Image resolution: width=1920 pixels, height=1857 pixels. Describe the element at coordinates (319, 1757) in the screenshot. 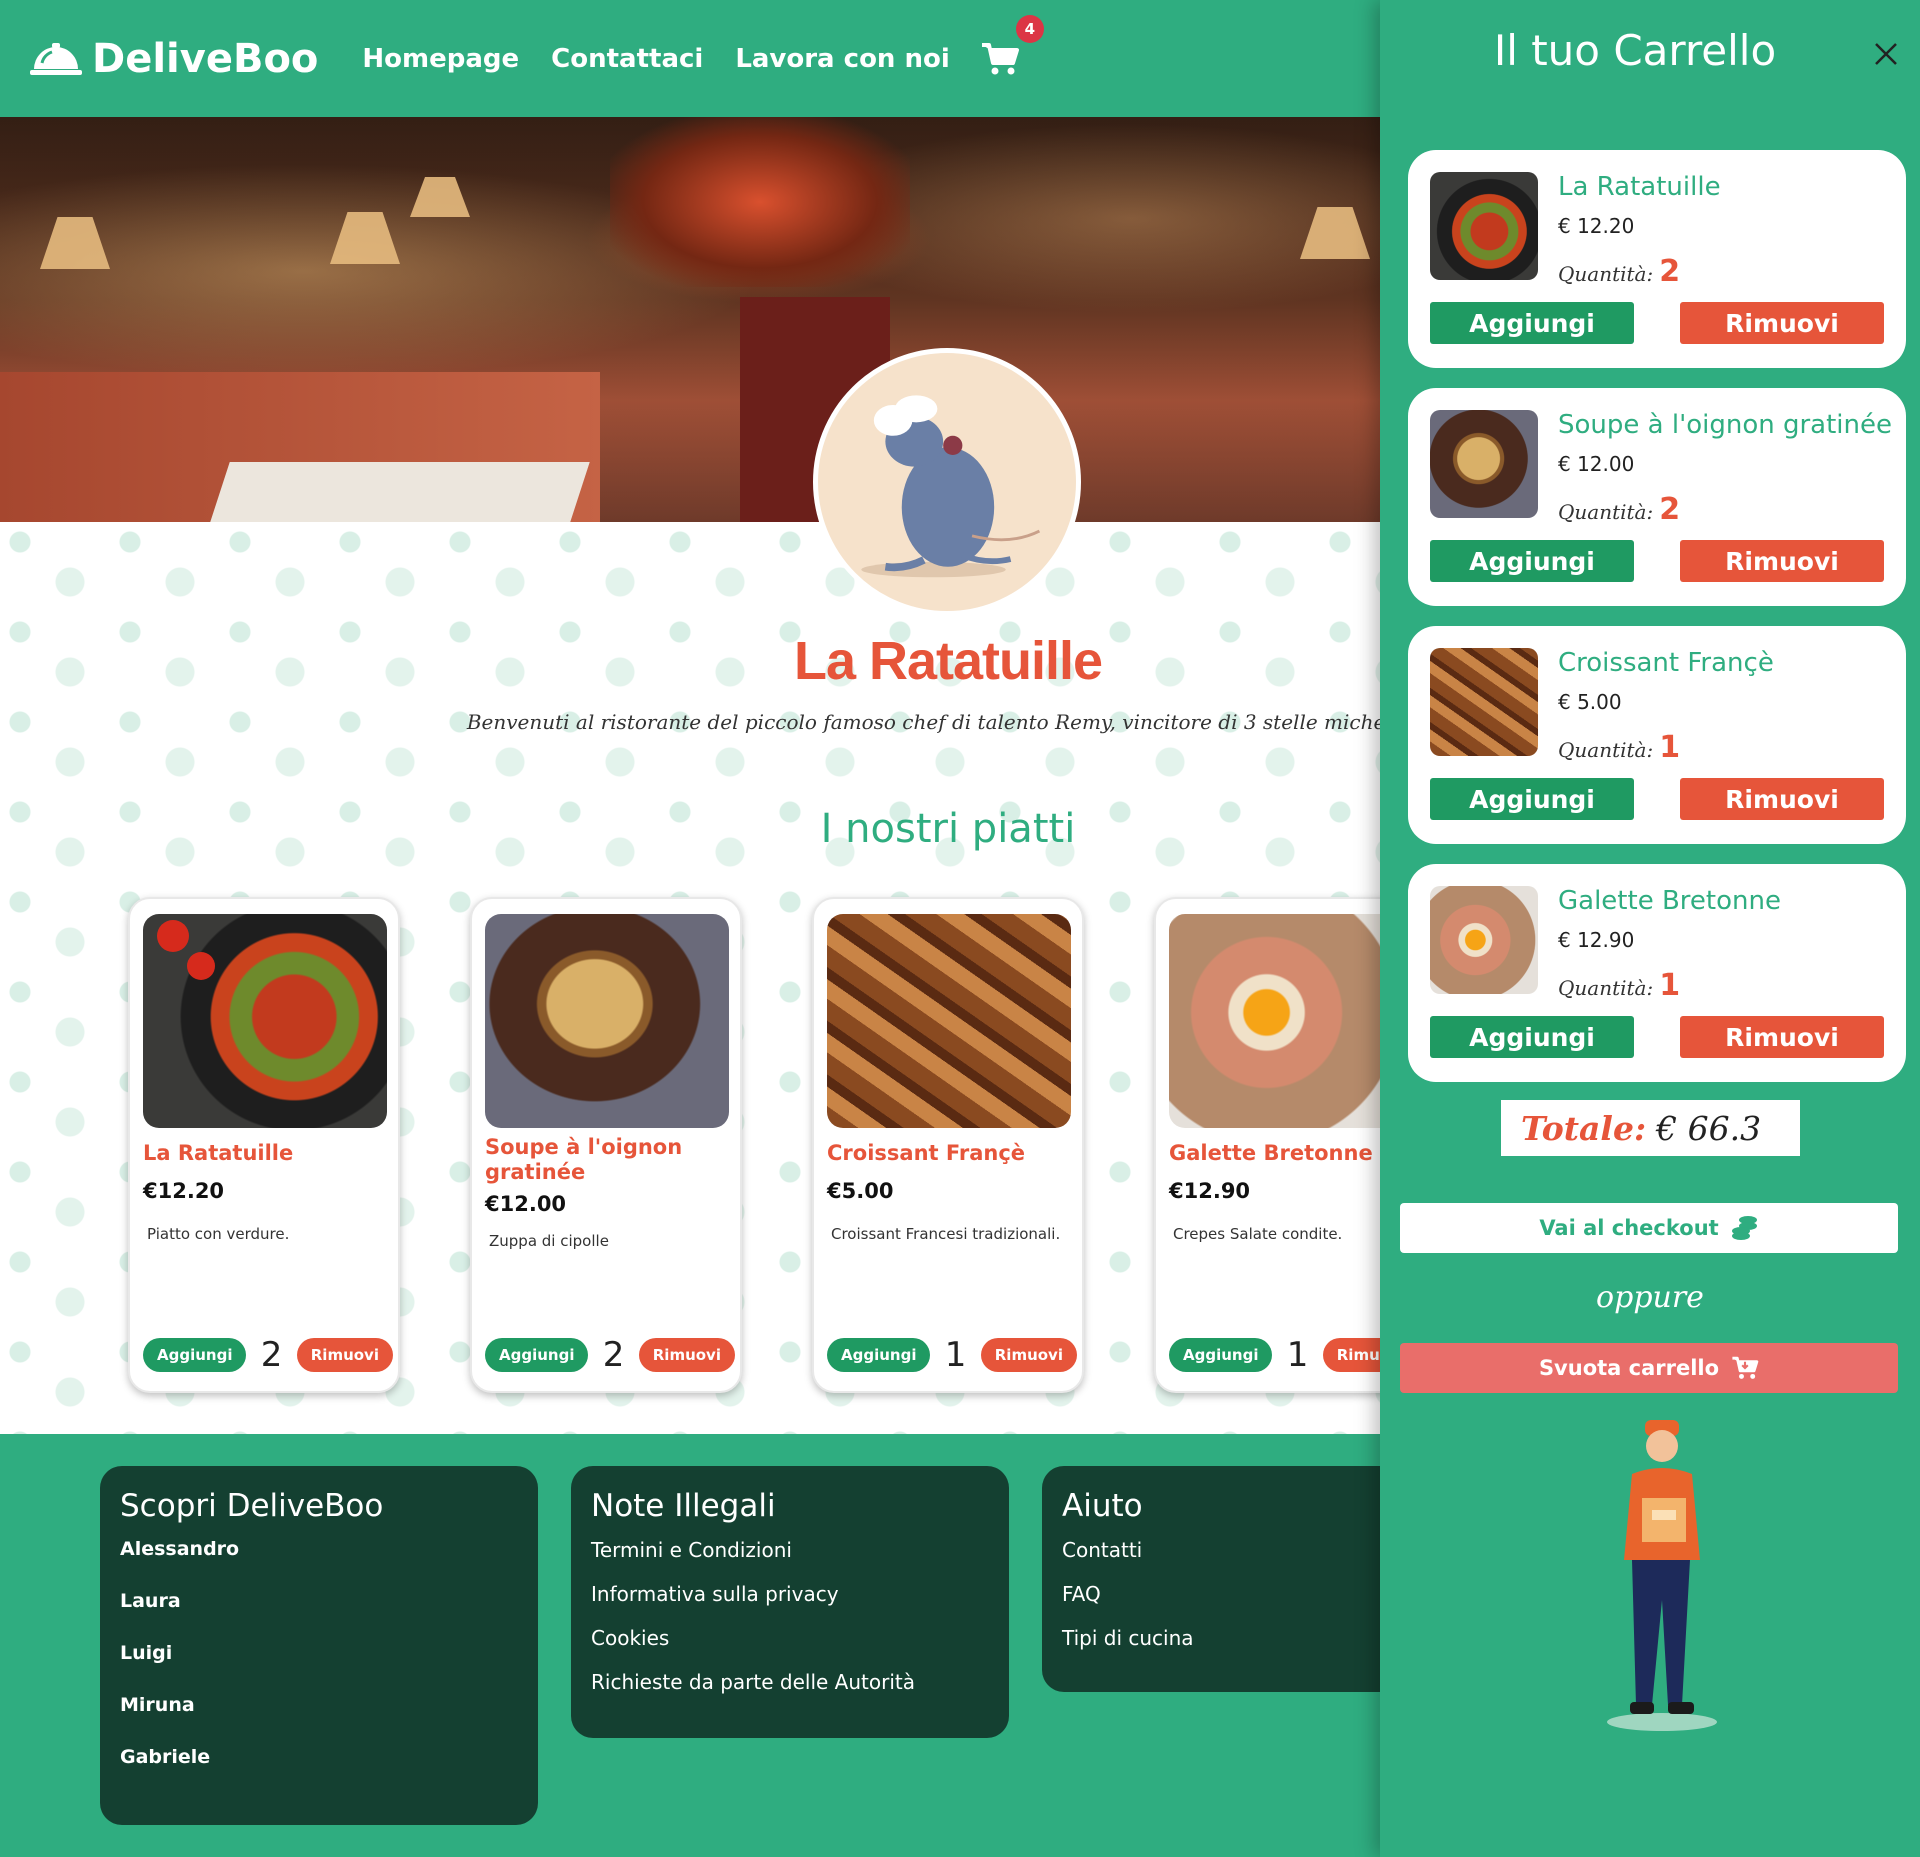

I see `footer-member-link: Gabriele` at that location.